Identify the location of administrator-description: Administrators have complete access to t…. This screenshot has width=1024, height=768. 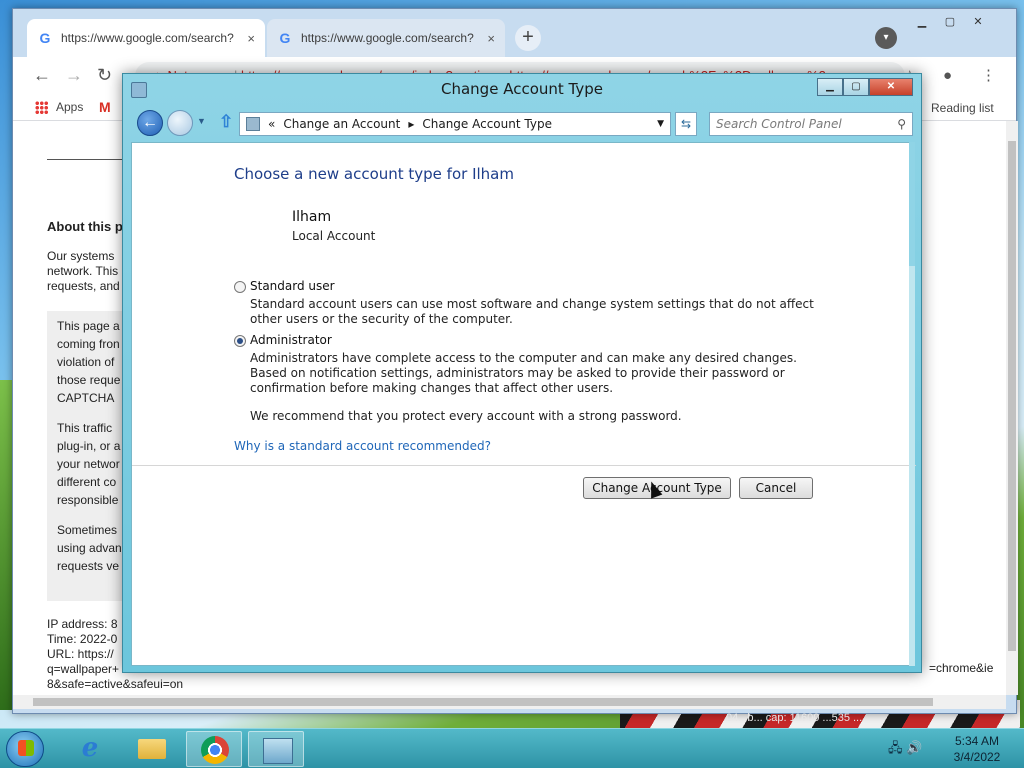
(523, 373).